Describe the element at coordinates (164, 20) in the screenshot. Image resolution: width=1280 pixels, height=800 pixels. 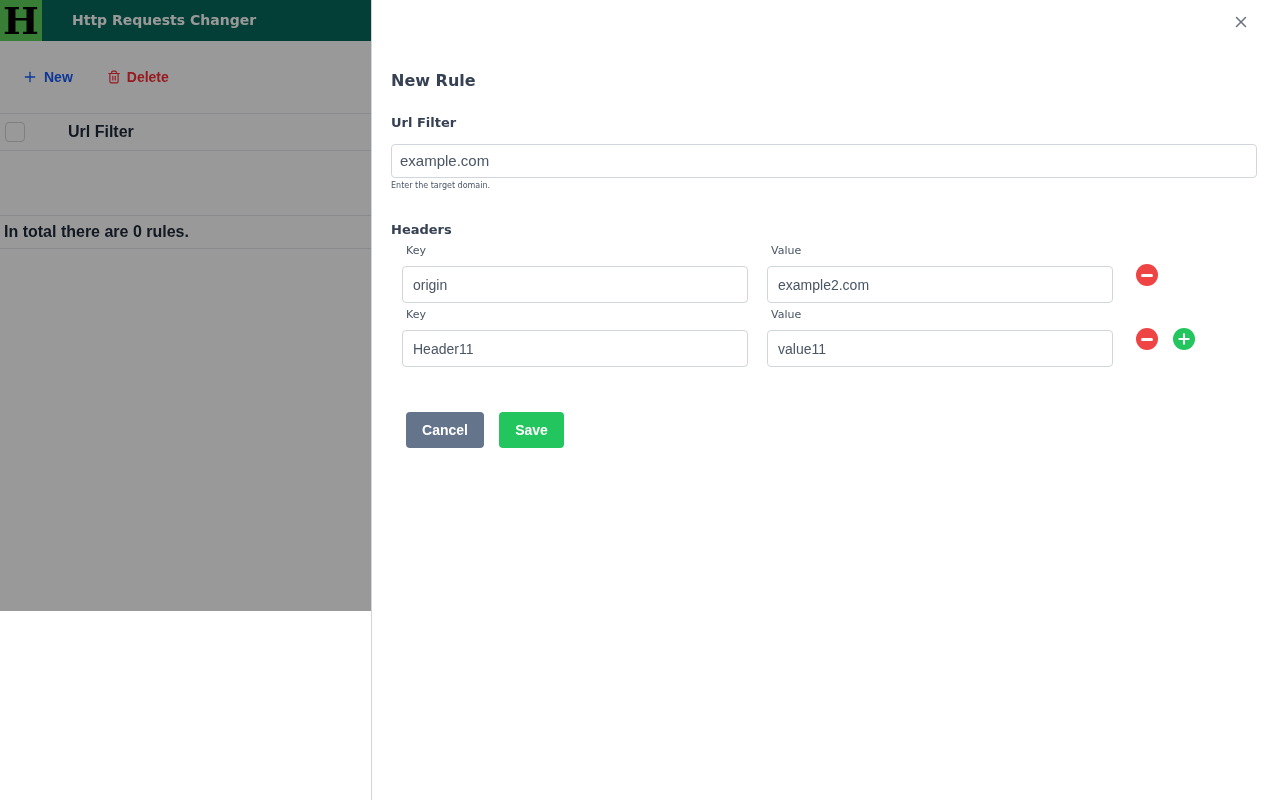
I see `app-title: Http Requests Changer` at that location.